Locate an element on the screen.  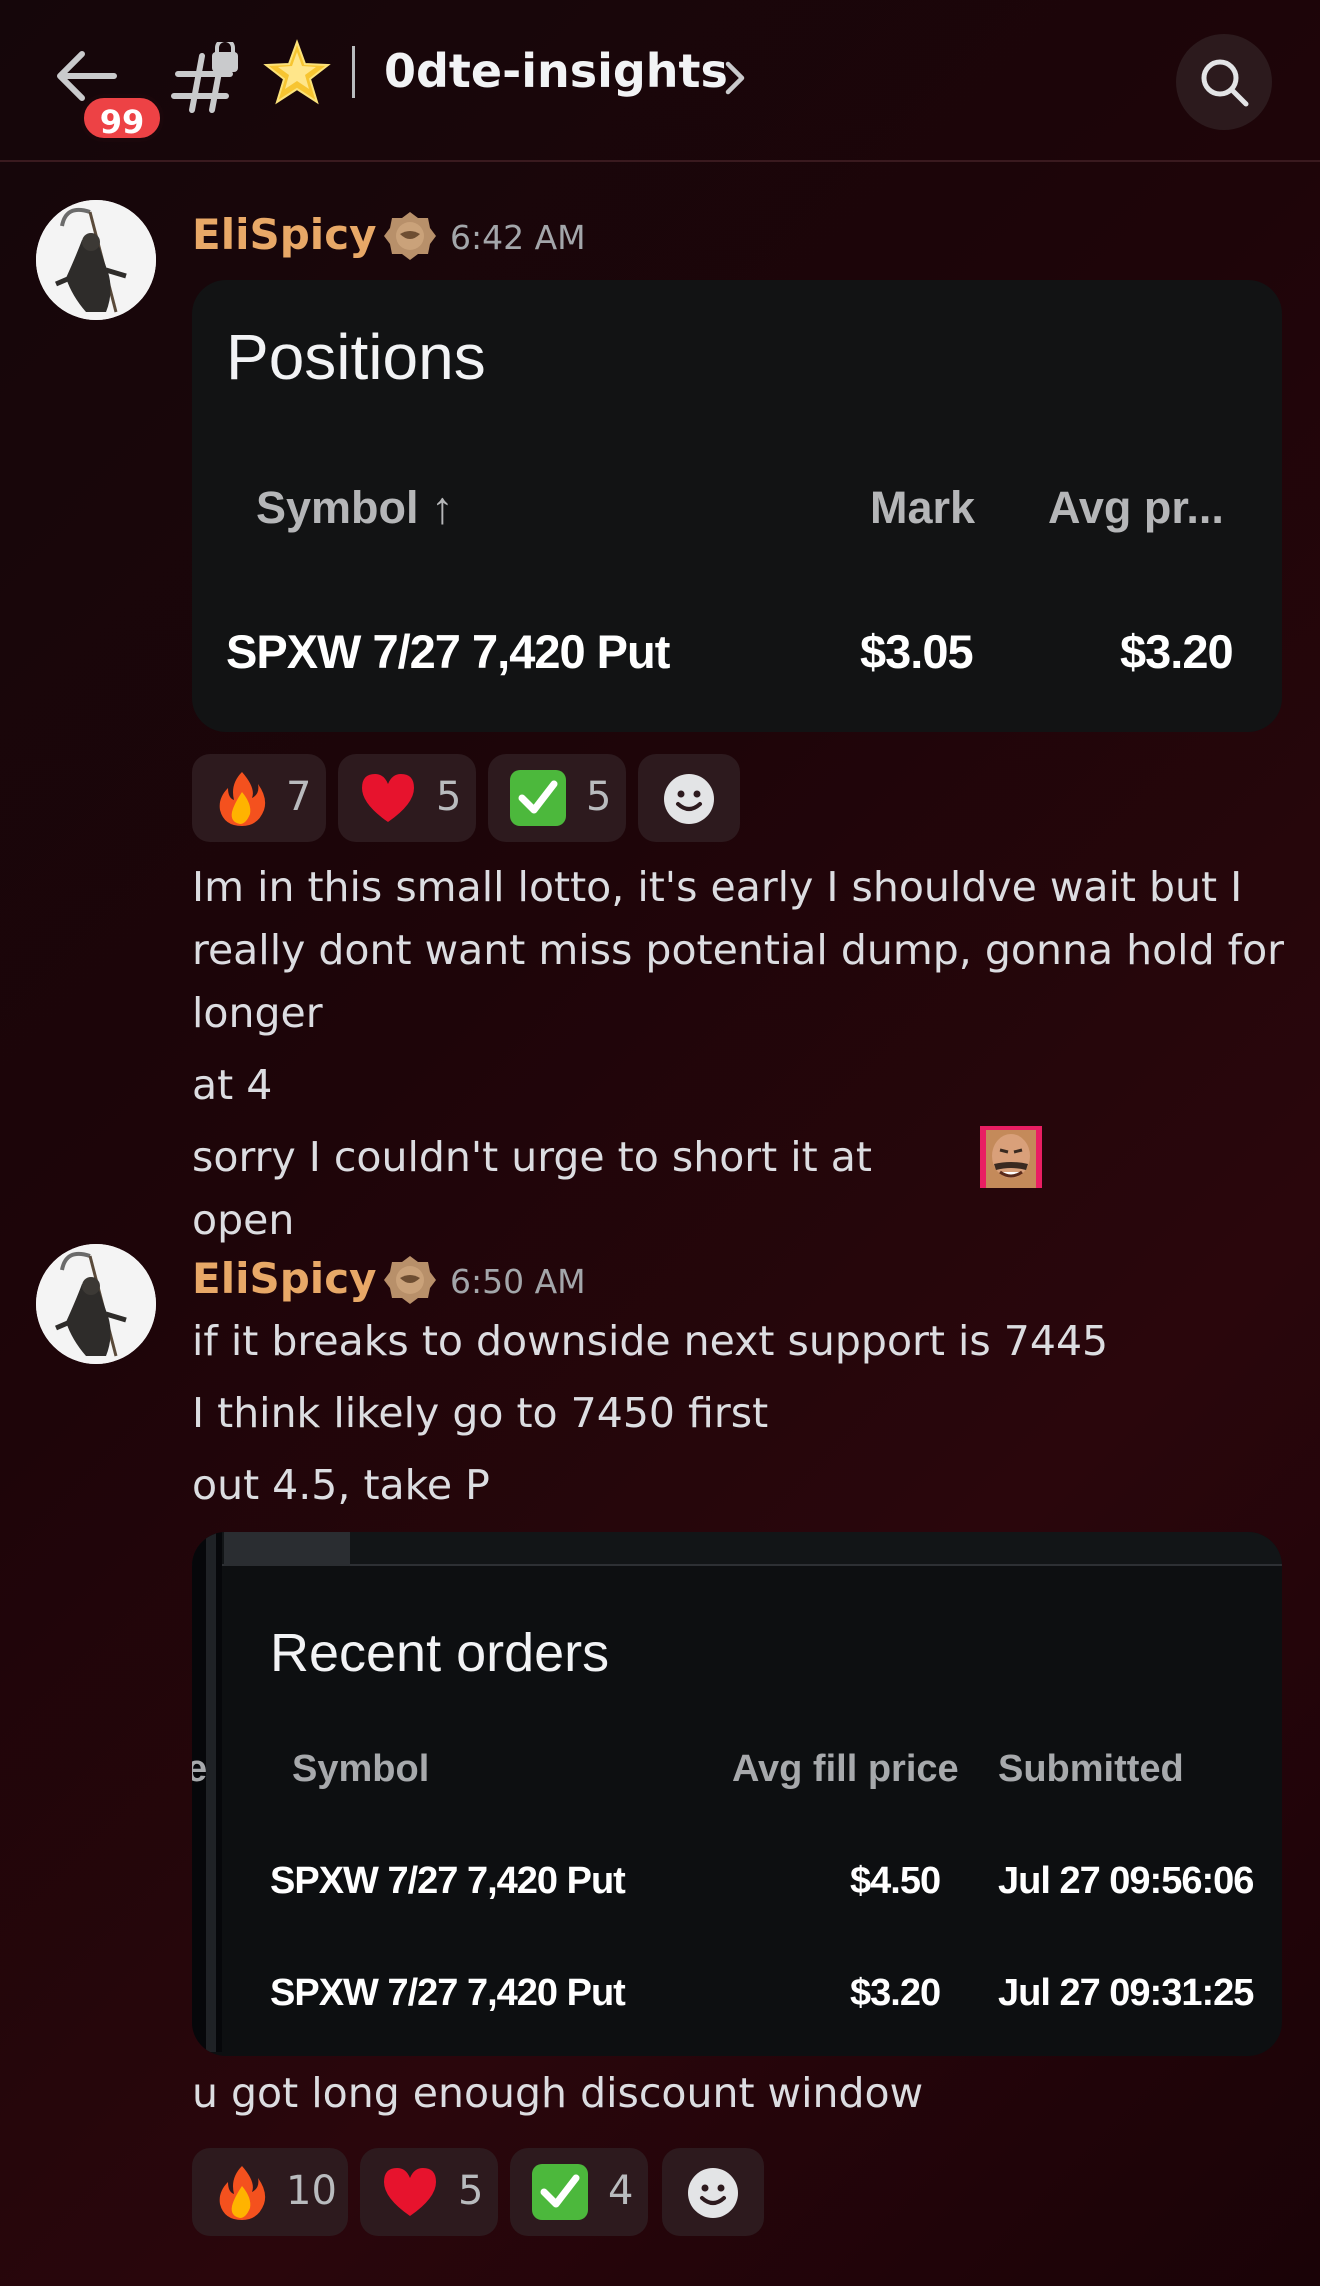
order-fill-price: $4.50 is located at coordinates (895, 1881).